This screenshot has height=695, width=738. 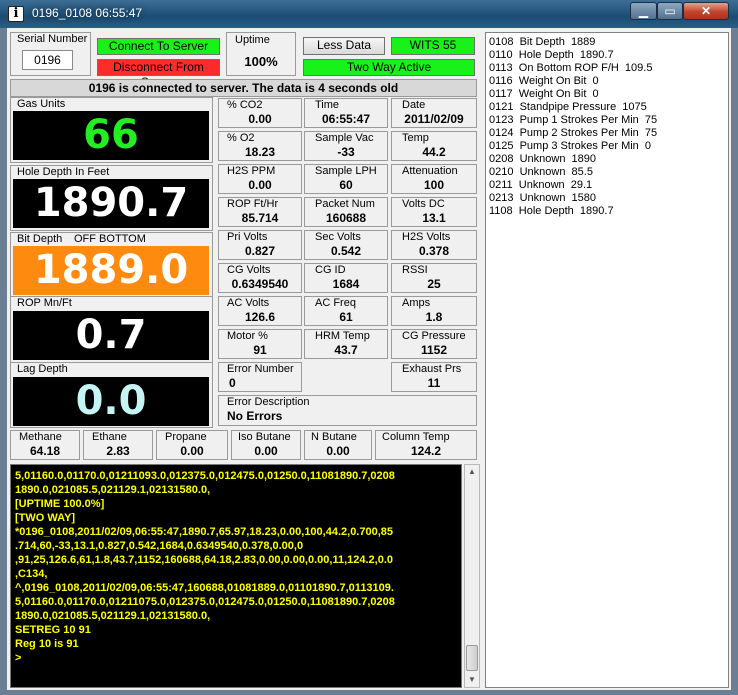 What do you see at coordinates (338, 451) in the screenshot?
I see `n-butane-value: 0.00` at bounding box center [338, 451].